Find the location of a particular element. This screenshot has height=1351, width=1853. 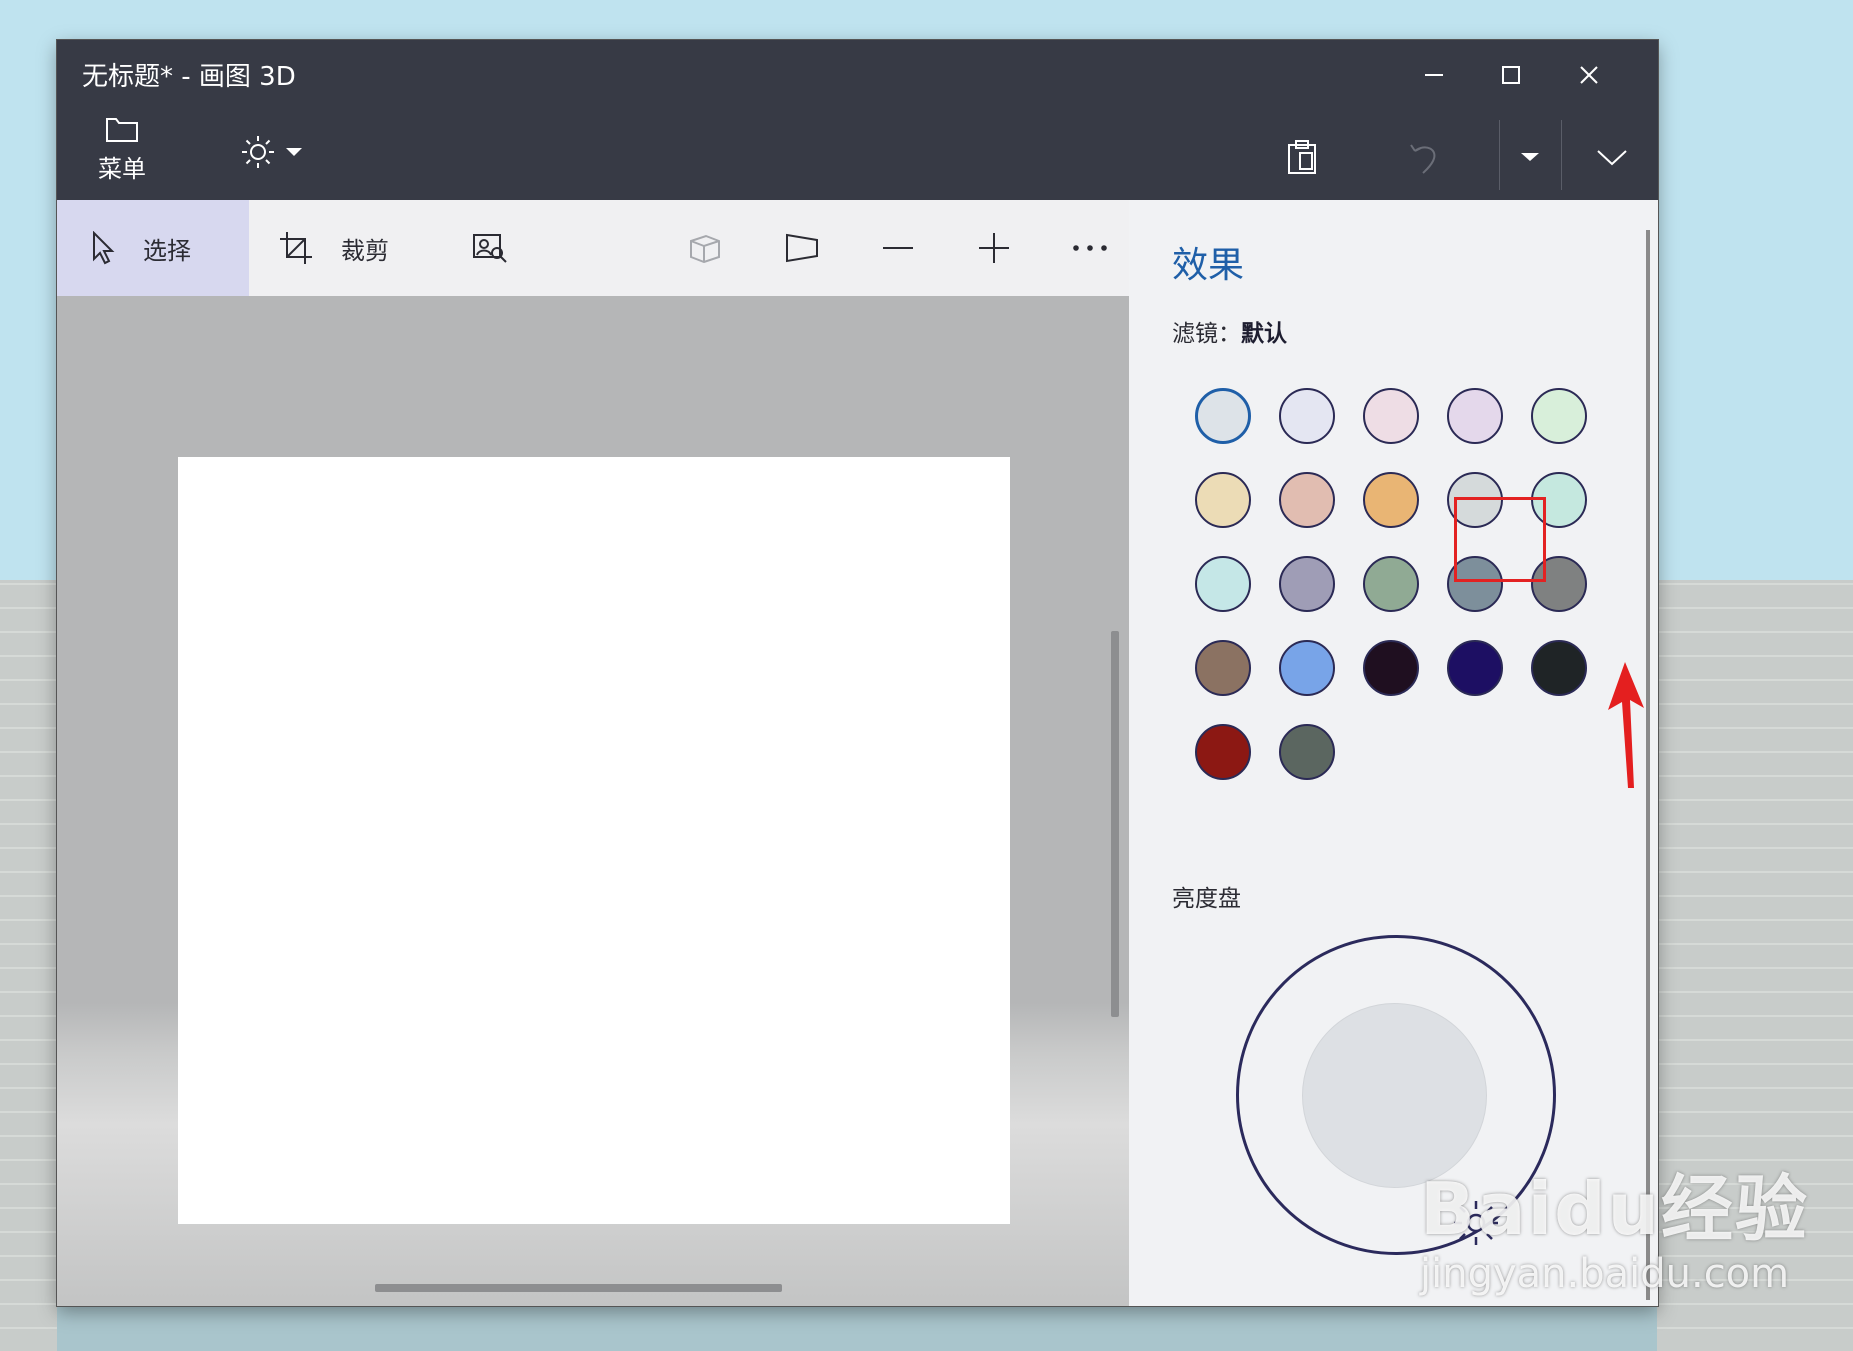

minimize-button is located at coordinates (1434, 75).